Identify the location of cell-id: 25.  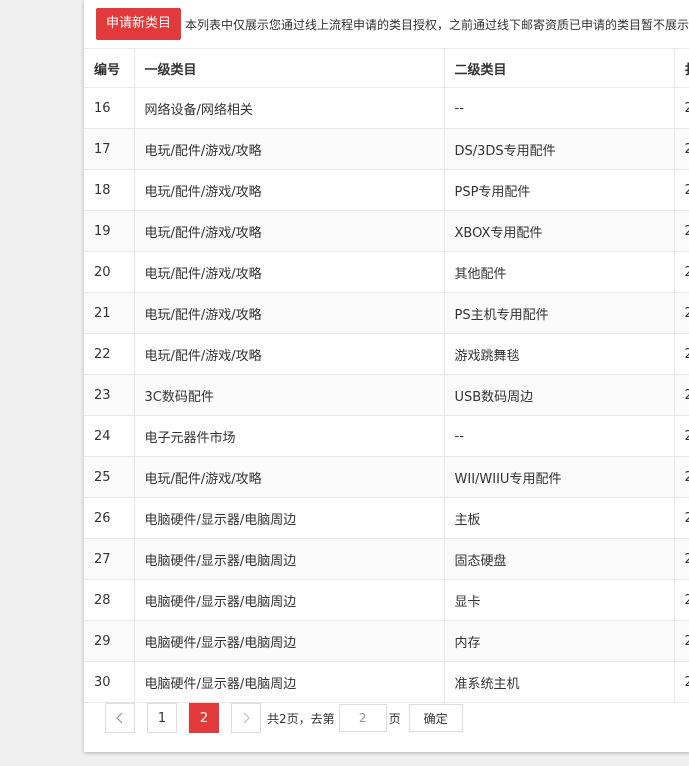
(109, 477).